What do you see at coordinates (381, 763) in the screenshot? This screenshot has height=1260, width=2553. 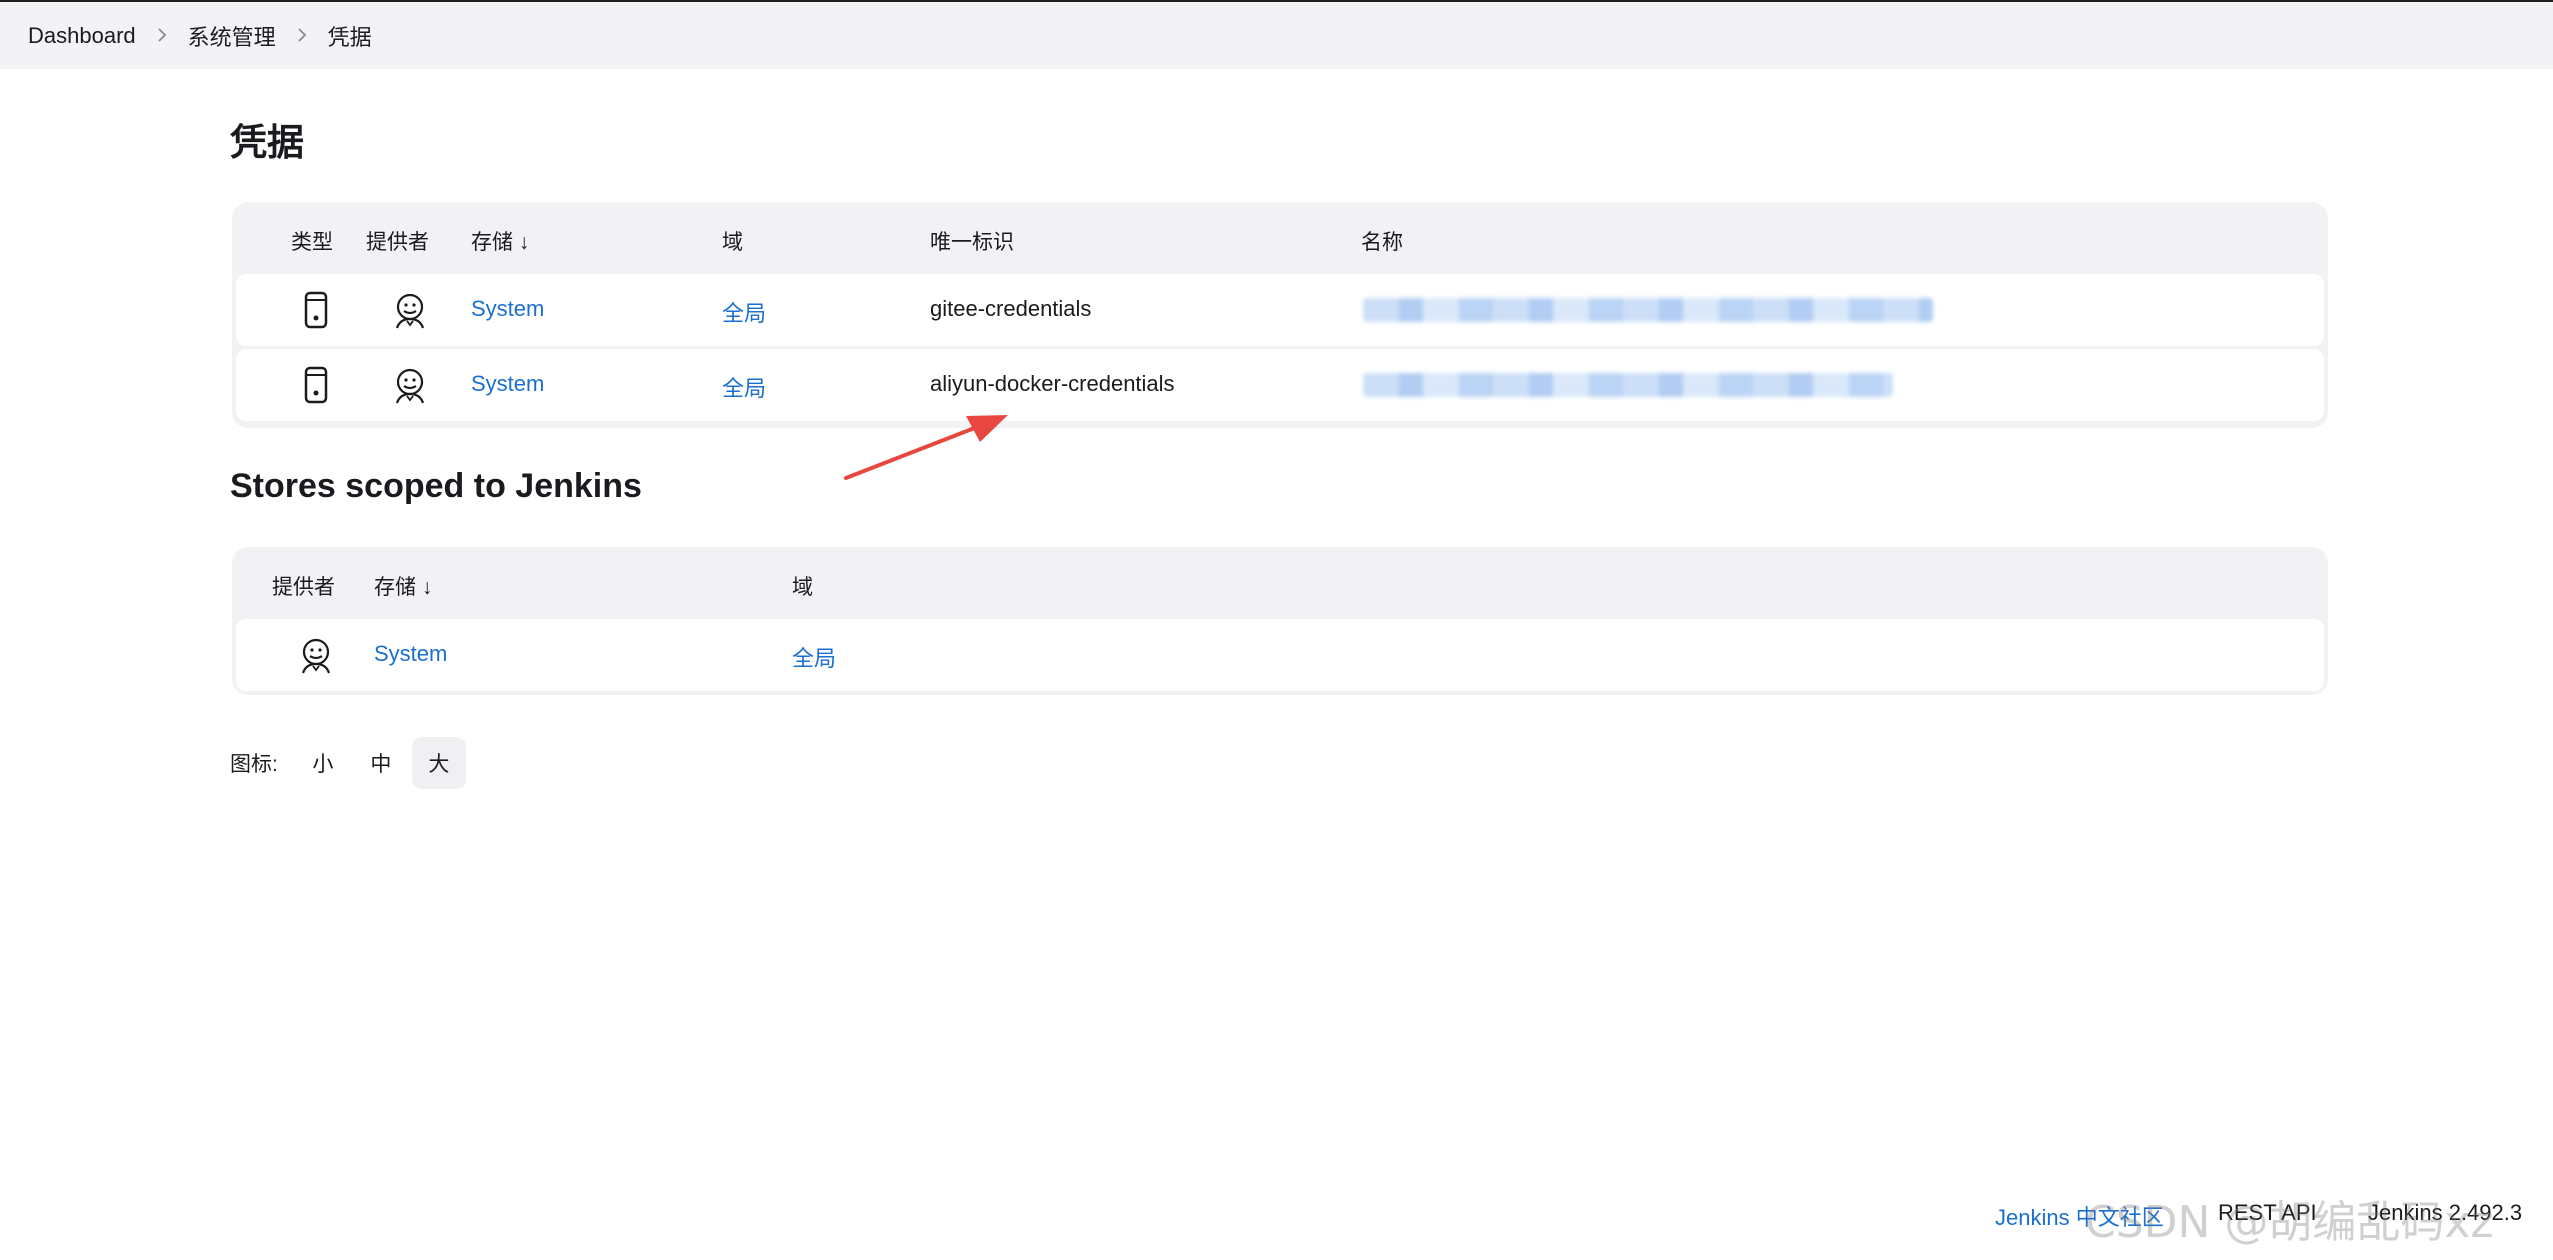 I see `icon-size-medium: 中` at bounding box center [381, 763].